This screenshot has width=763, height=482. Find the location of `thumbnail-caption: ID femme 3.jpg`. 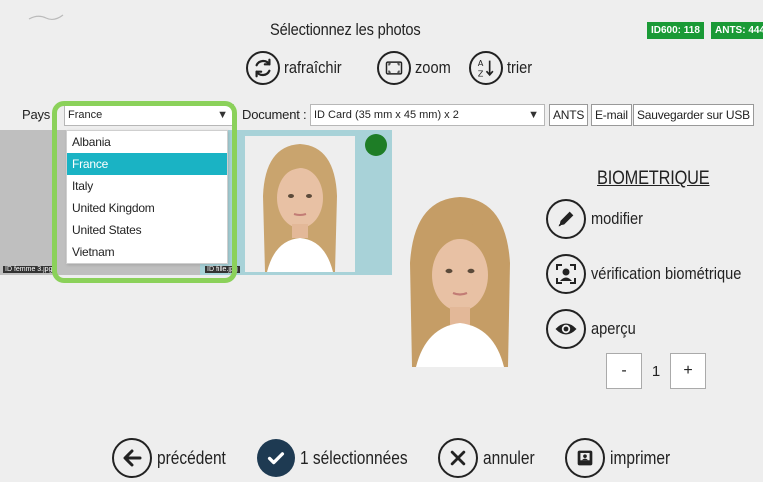

thumbnail-caption: ID femme 3.jpg is located at coordinates (29, 269).